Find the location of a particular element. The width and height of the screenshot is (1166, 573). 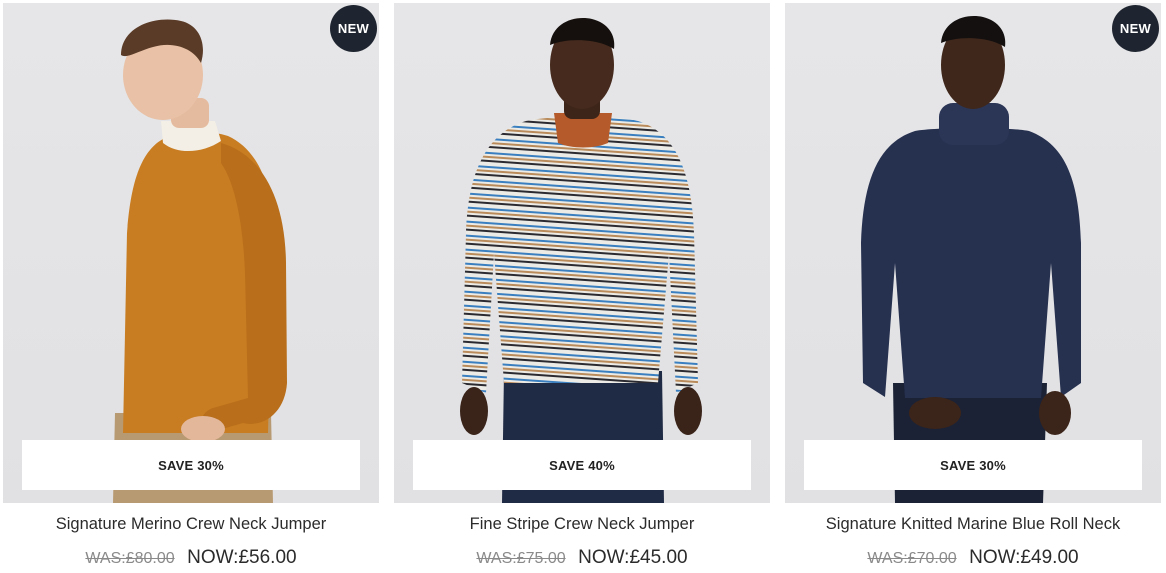

save-banner: SAVE 40% is located at coordinates (582, 465).